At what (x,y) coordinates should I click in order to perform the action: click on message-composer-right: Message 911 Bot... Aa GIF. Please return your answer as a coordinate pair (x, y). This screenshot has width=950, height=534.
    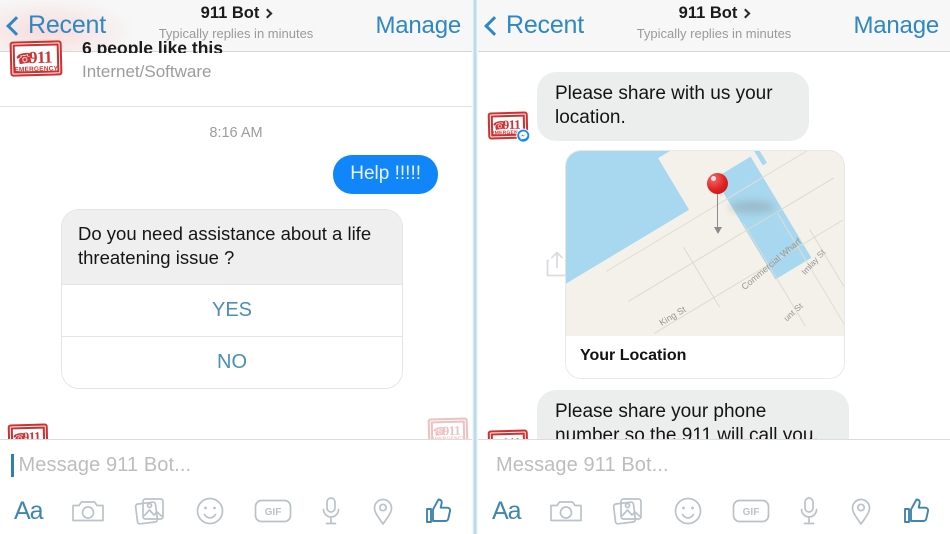
    Looking at the image, I should click on (714, 486).